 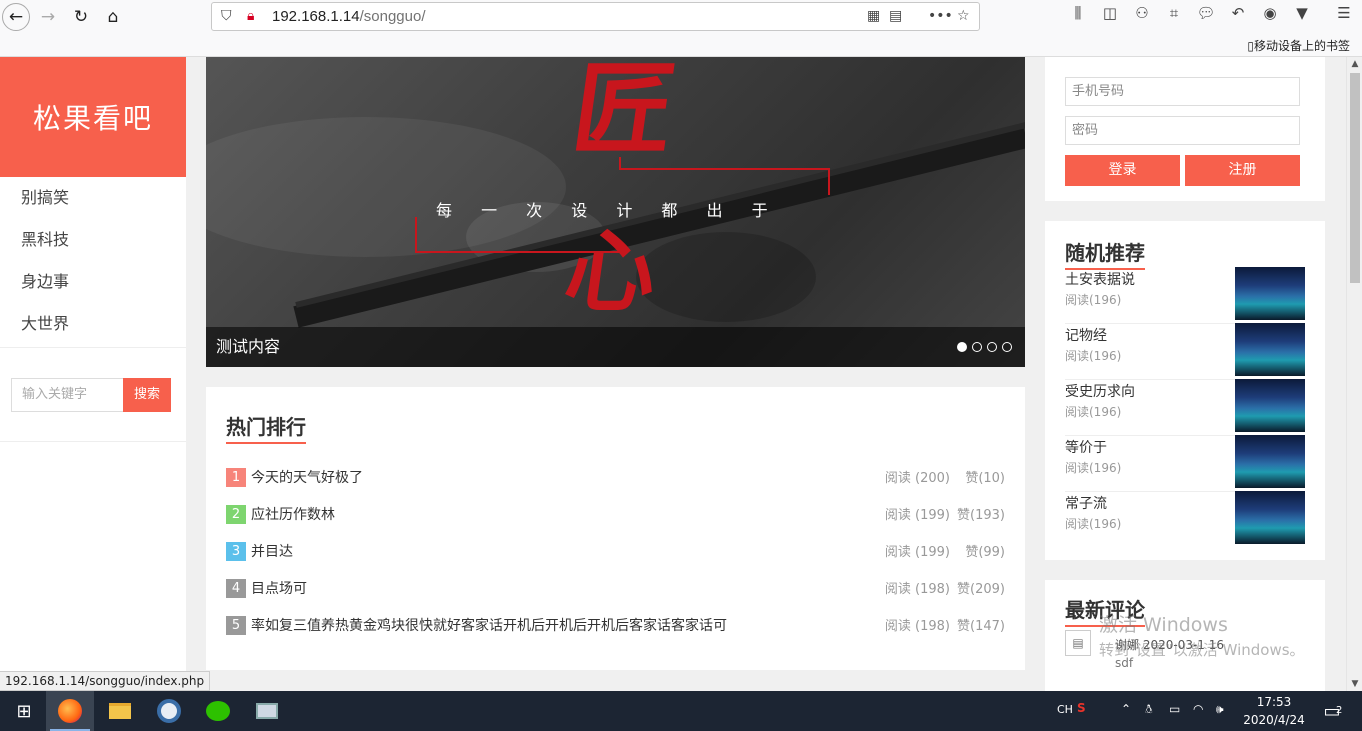 I want to click on media-app-icon, so click(x=169, y=711).